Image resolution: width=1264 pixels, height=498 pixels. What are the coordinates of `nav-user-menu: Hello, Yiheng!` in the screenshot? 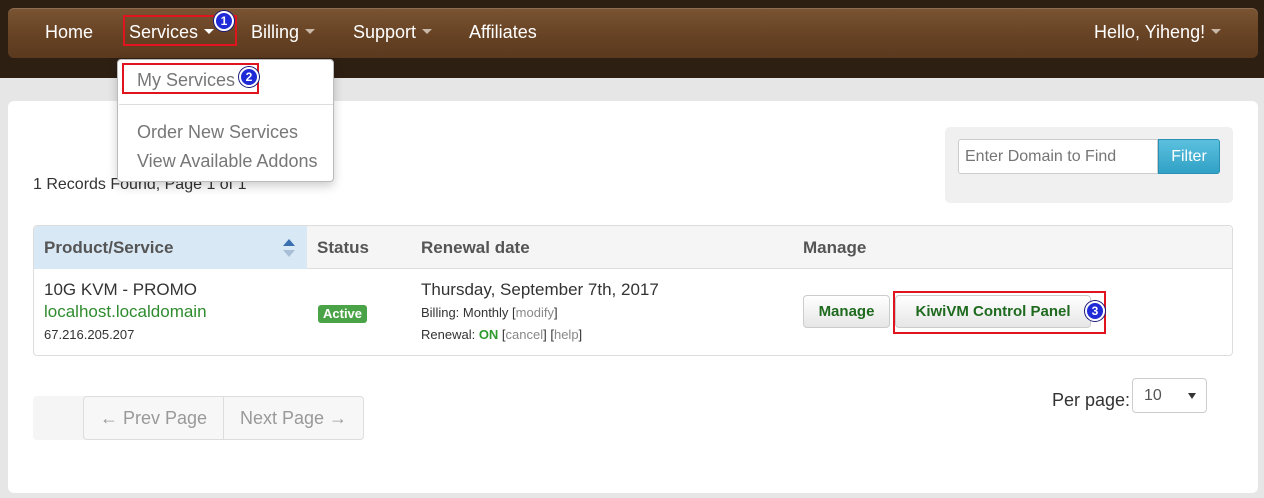 It's located at (1158, 33).